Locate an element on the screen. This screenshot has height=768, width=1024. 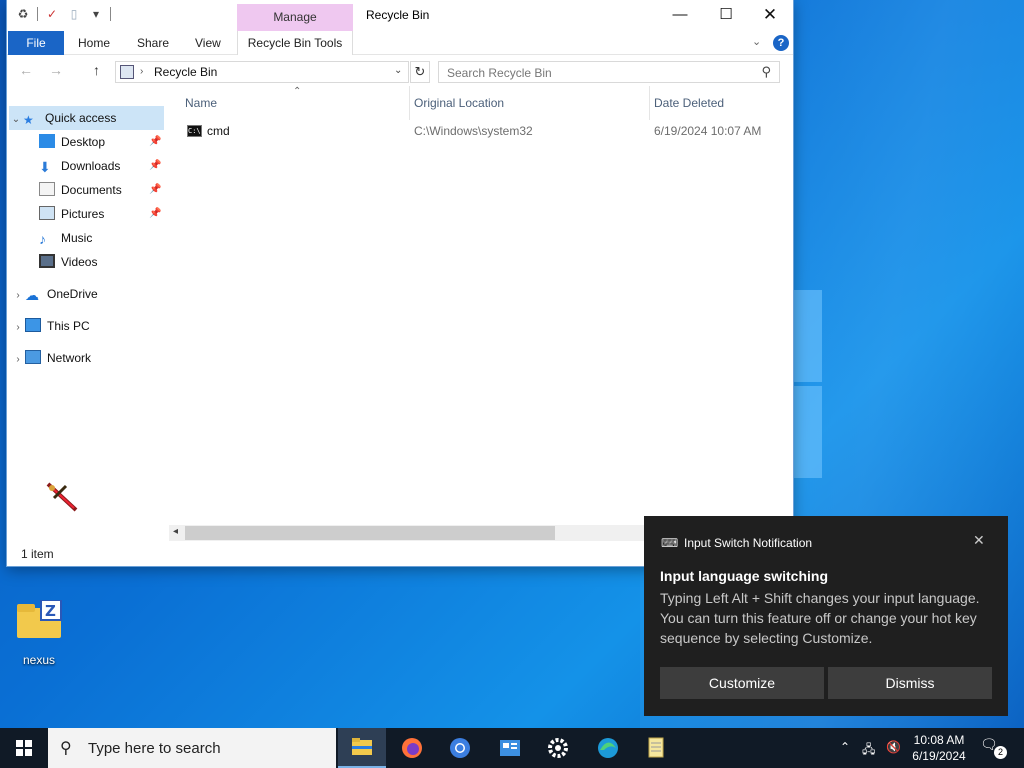
chrome-icon is located at coordinates (460, 748).